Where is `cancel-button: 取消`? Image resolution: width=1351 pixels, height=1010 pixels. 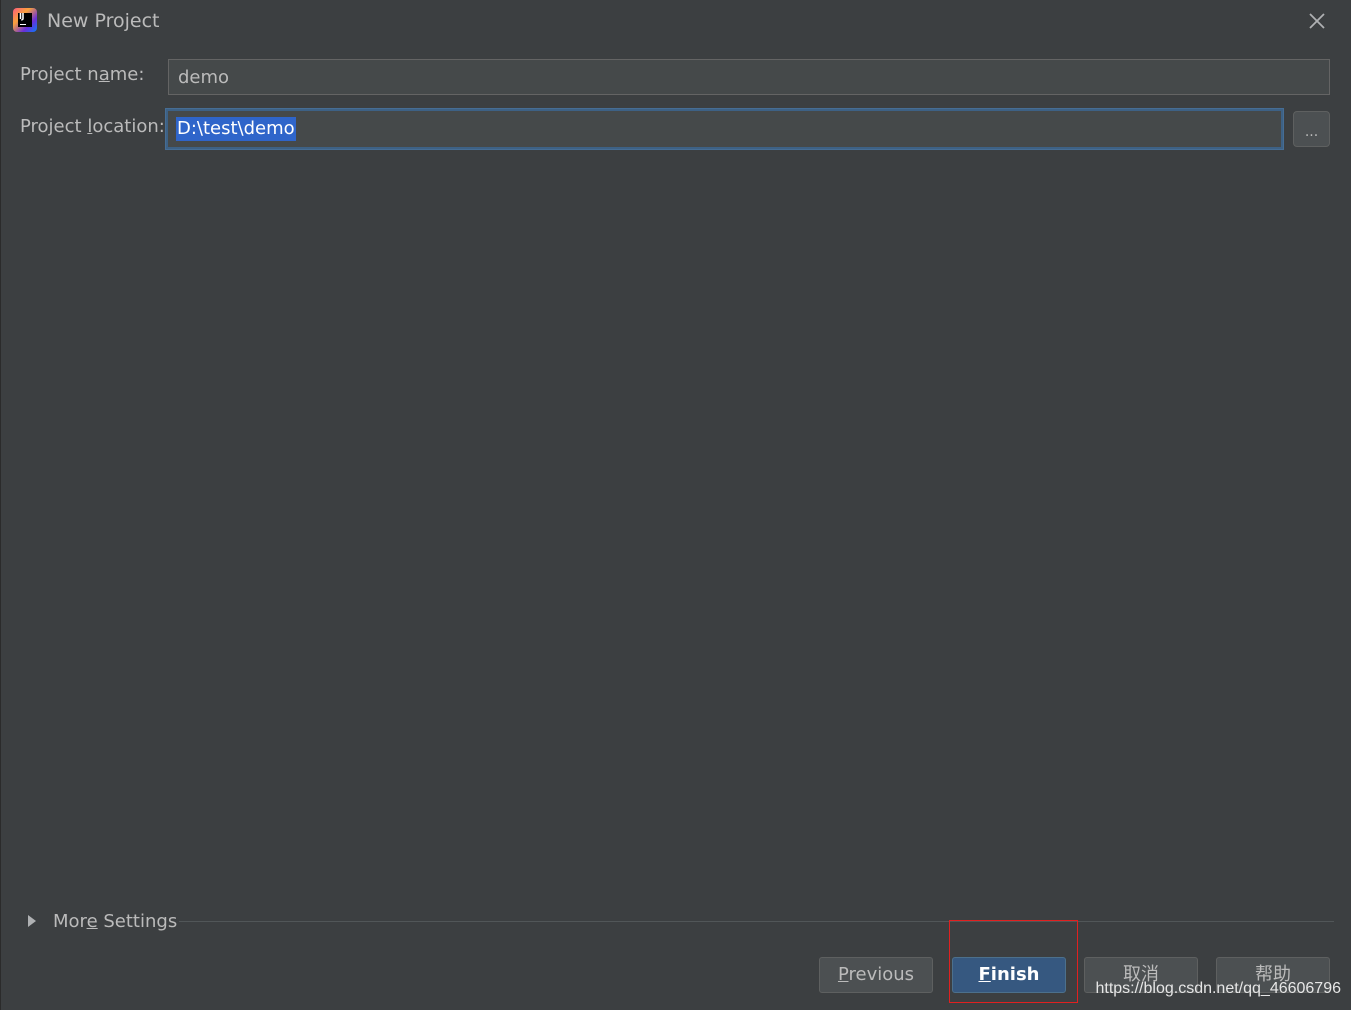 cancel-button: 取消 is located at coordinates (1141, 975).